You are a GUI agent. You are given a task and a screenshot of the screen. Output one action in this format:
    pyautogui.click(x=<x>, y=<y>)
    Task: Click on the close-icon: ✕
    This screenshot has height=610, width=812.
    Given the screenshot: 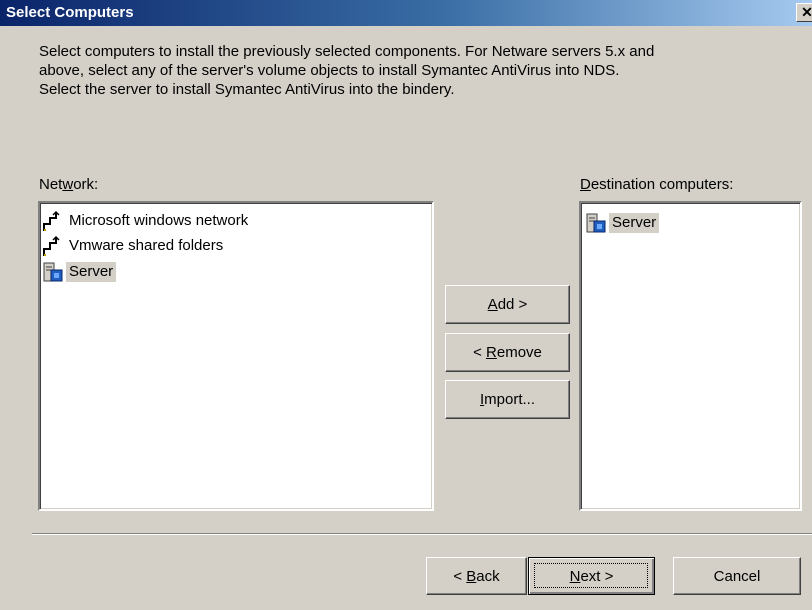 What is the action you would take?
    pyautogui.click(x=806, y=12)
    